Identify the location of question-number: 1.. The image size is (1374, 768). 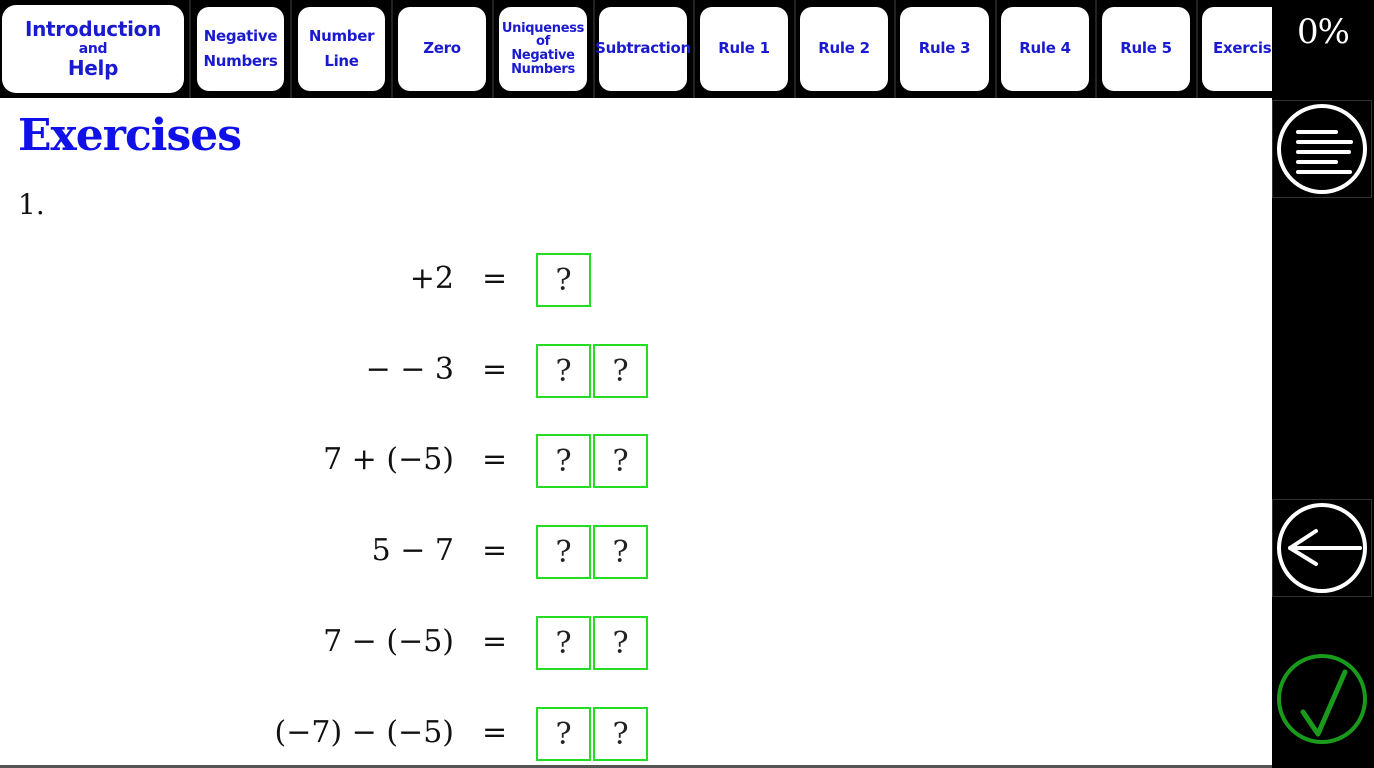
(31, 204).